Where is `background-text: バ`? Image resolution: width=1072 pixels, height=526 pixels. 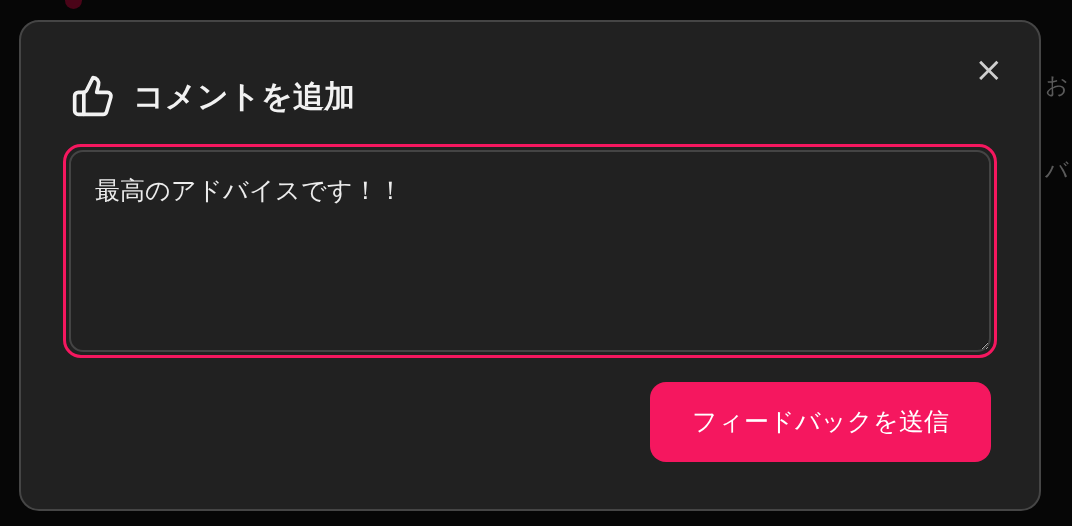
background-text: バ is located at coordinates (1057, 170).